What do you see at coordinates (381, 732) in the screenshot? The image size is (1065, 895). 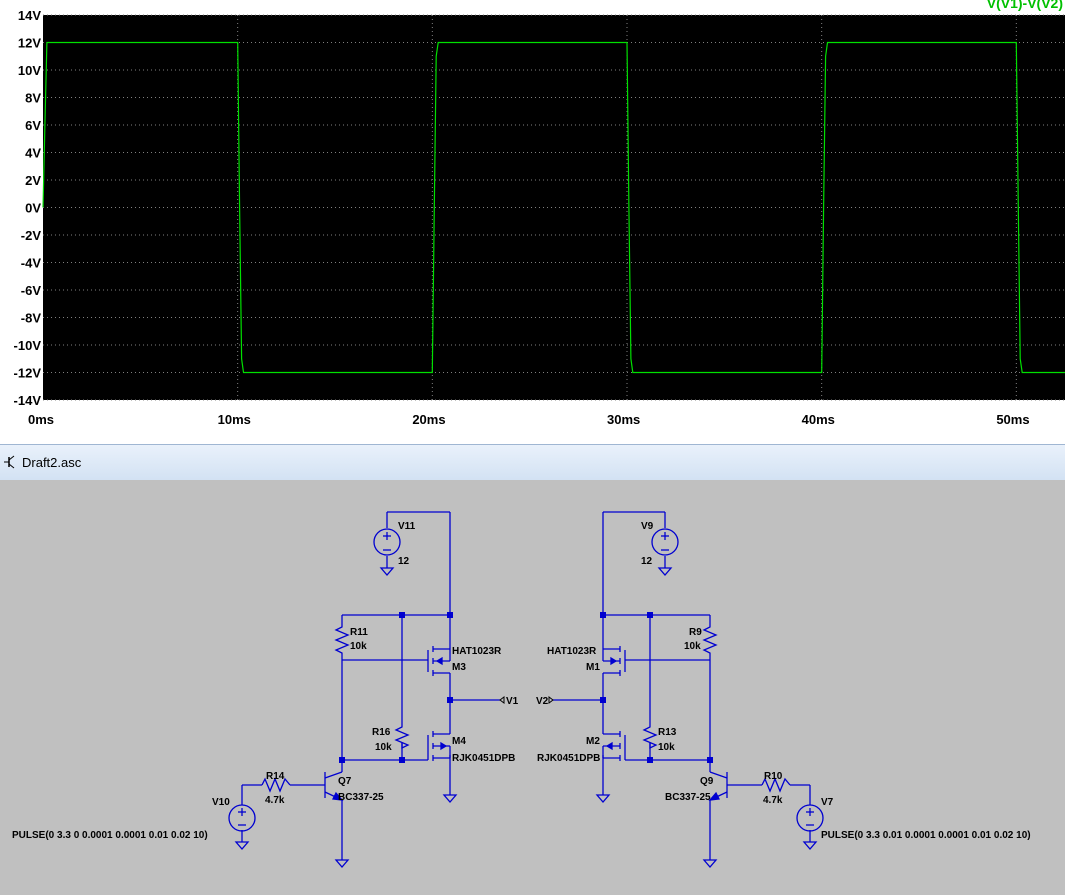 I see `label-r16: R16` at bounding box center [381, 732].